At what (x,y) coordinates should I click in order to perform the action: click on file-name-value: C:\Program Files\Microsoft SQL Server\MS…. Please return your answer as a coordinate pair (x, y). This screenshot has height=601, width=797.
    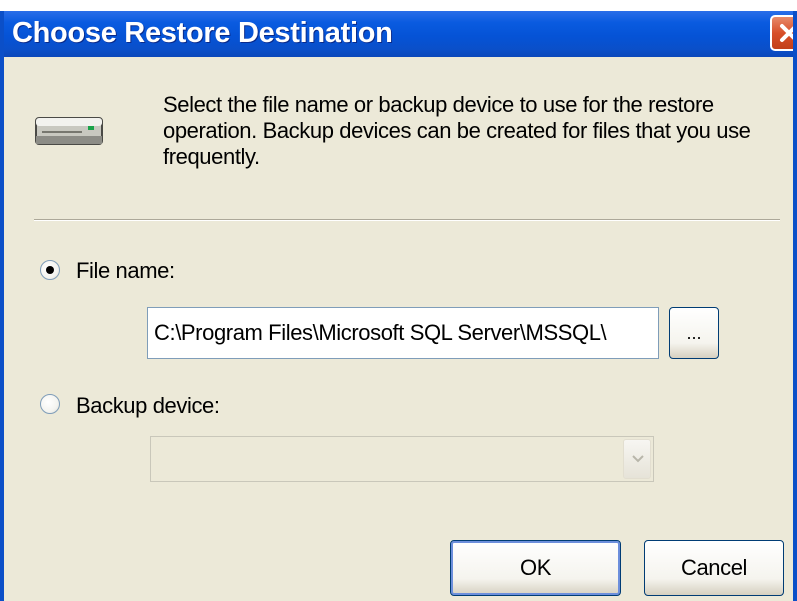
    Looking at the image, I should click on (380, 332).